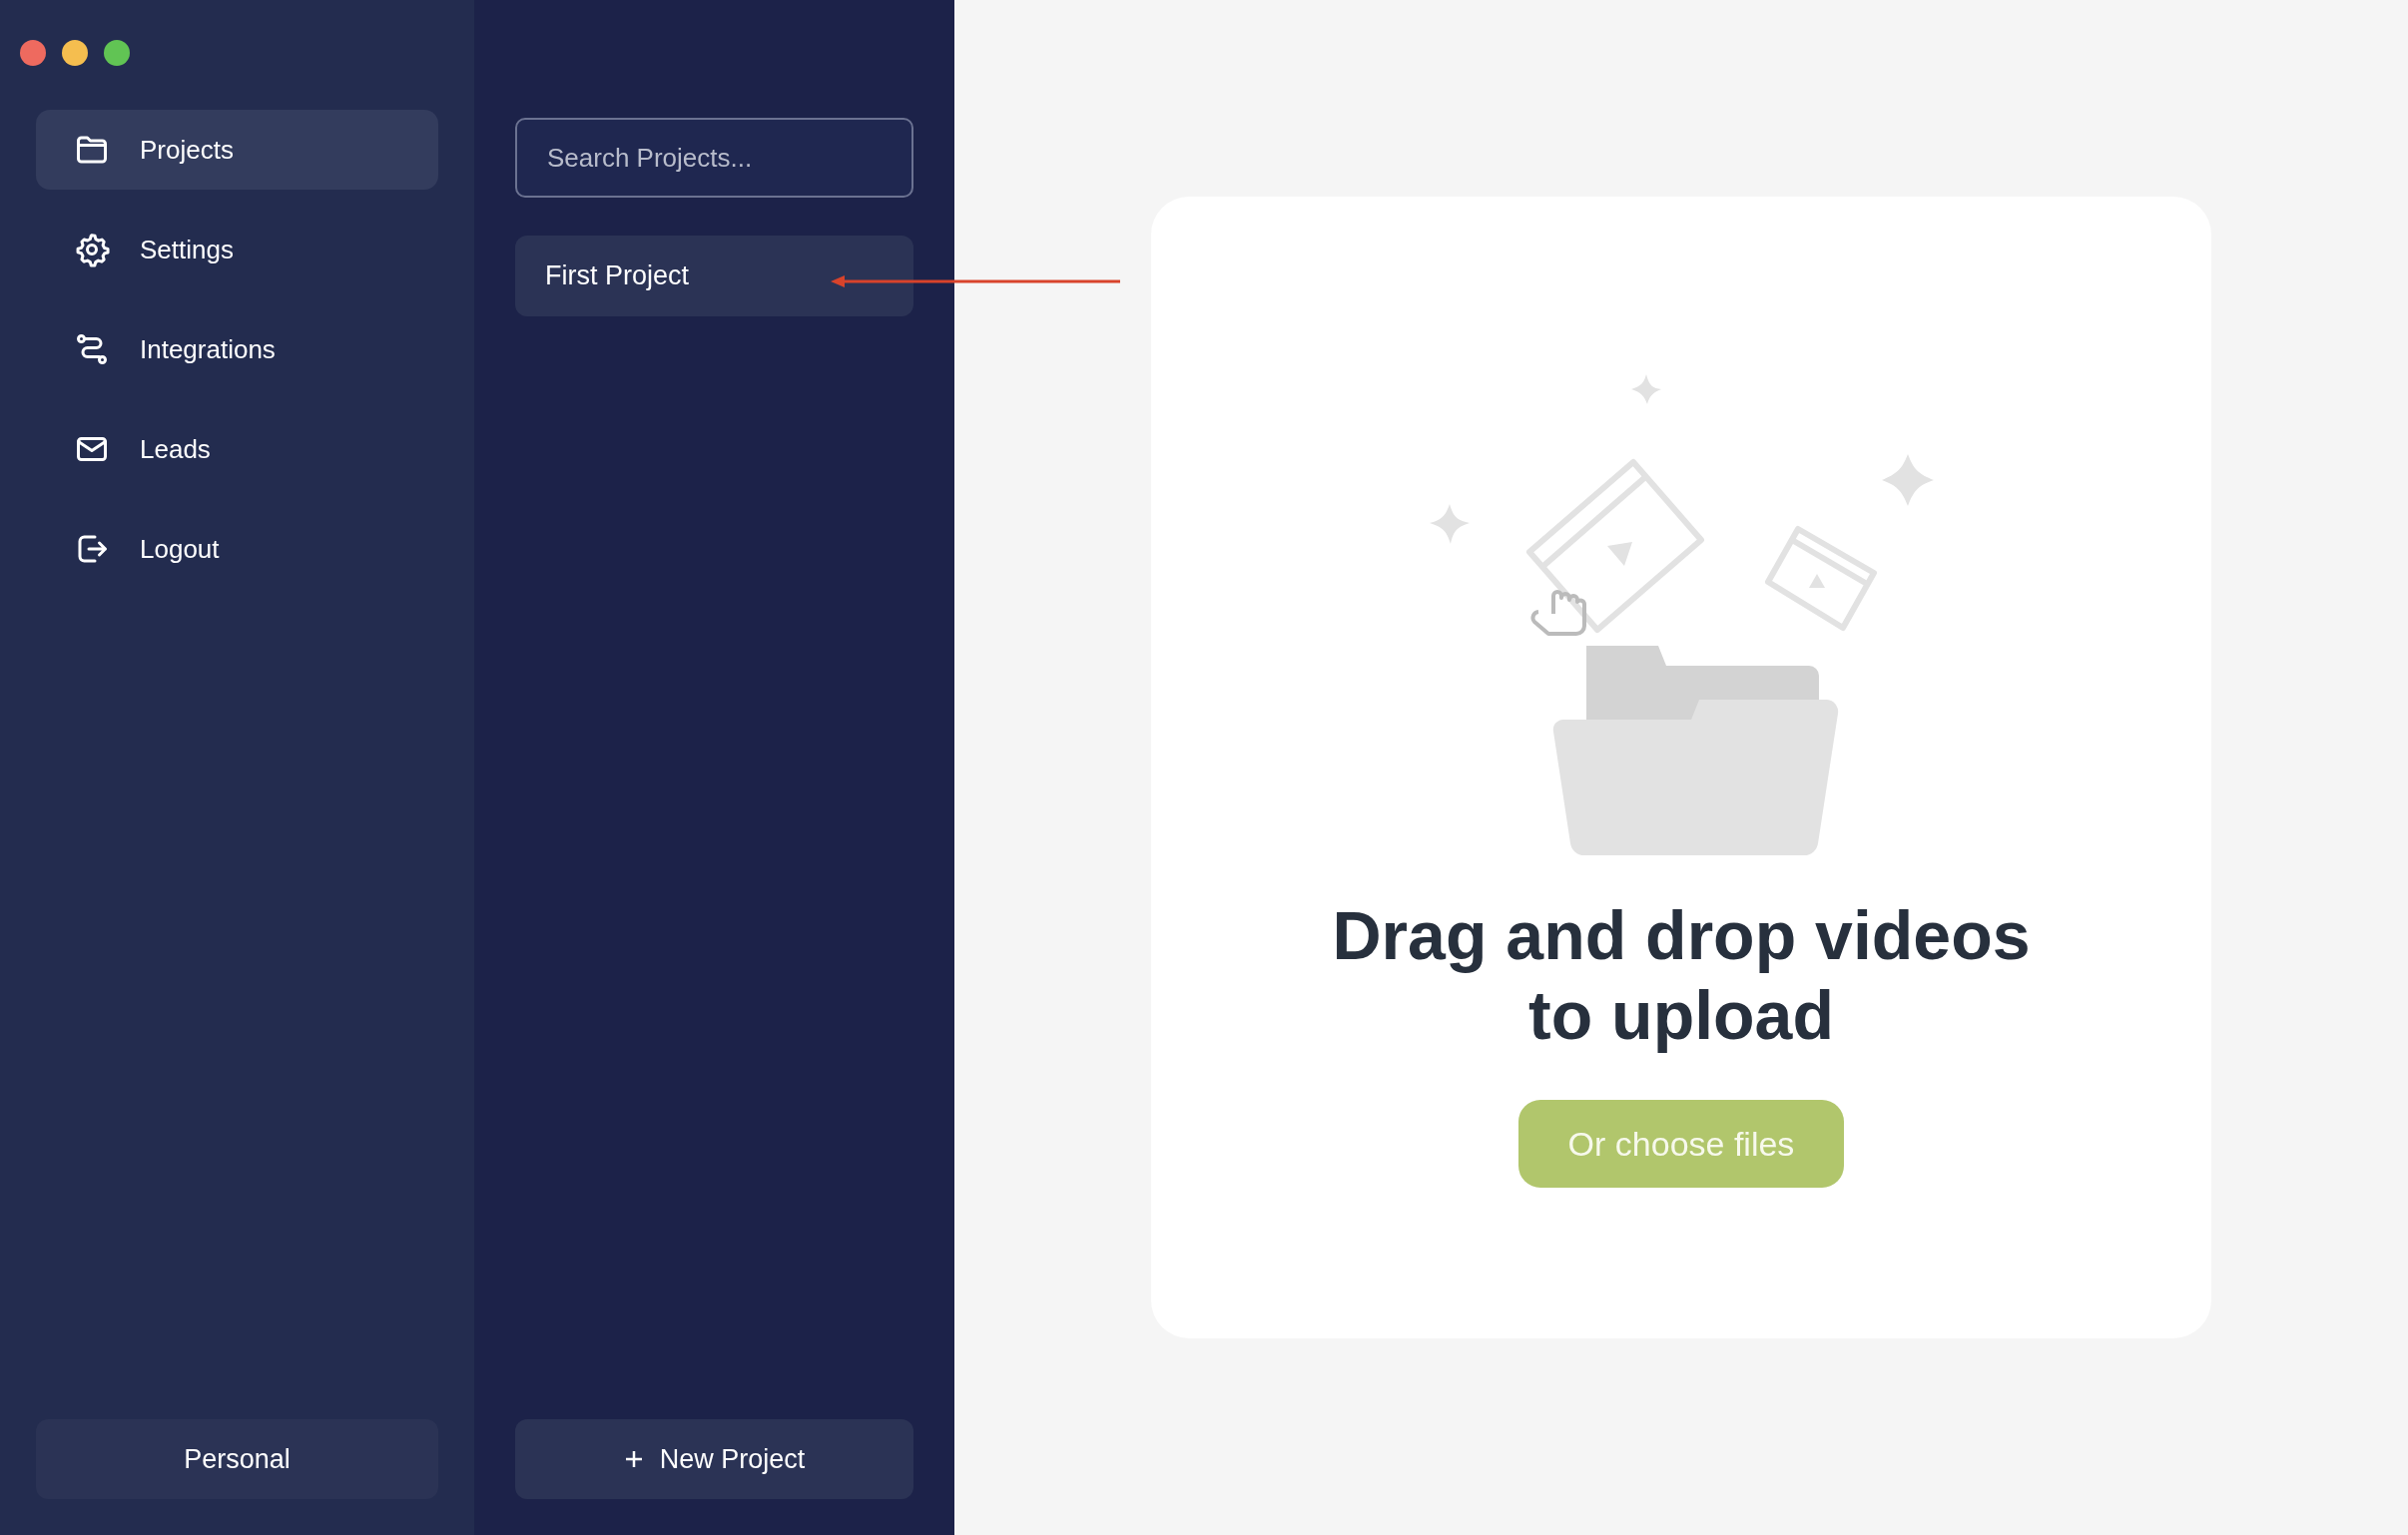 This screenshot has height=1535, width=2408. Describe the element at coordinates (237, 449) in the screenshot. I see `nav-item: Leads` at that location.